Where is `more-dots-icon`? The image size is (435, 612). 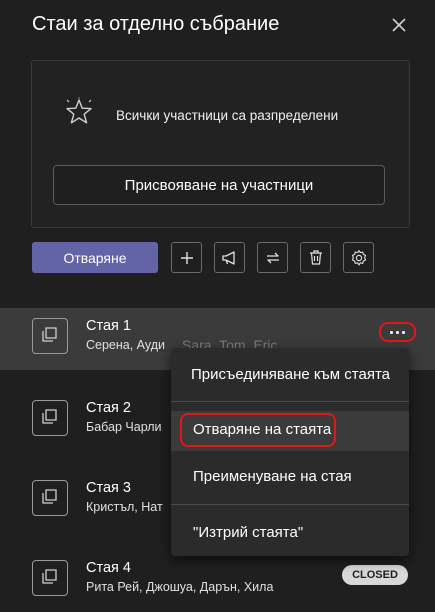 more-dots-icon is located at coordinates (391, 332).